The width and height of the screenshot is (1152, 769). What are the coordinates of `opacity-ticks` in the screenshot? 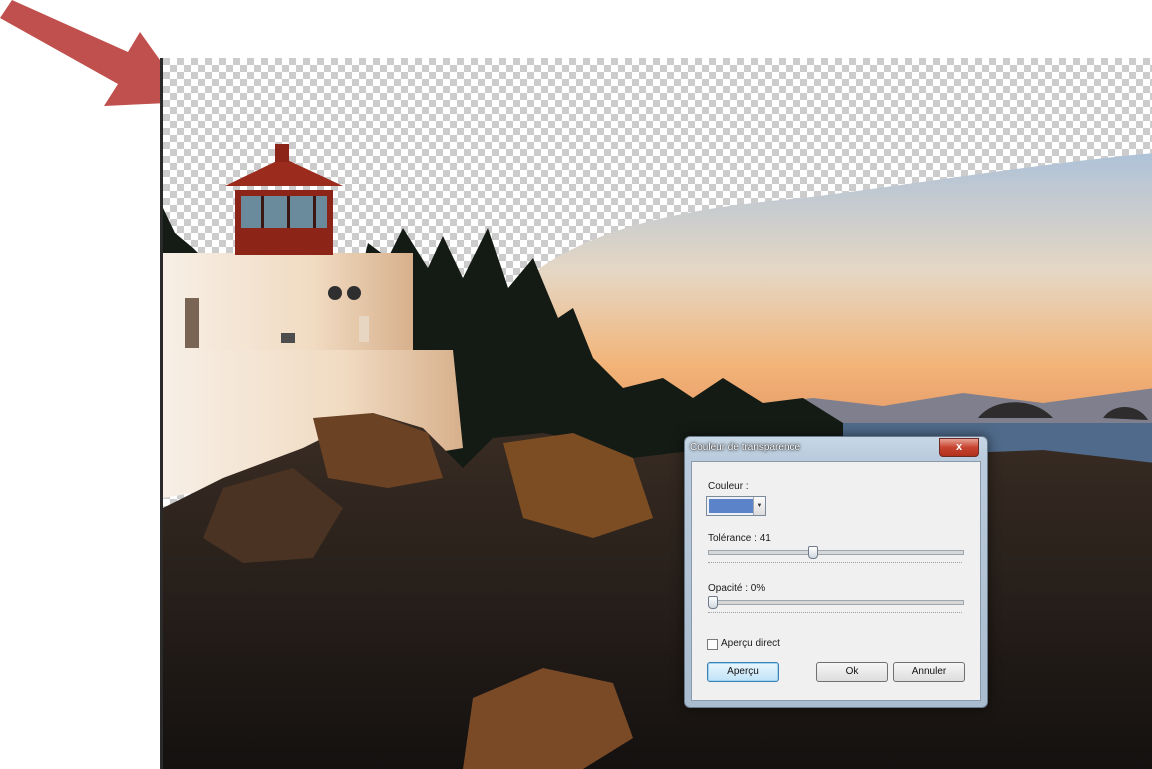 It's located at (835, 614).